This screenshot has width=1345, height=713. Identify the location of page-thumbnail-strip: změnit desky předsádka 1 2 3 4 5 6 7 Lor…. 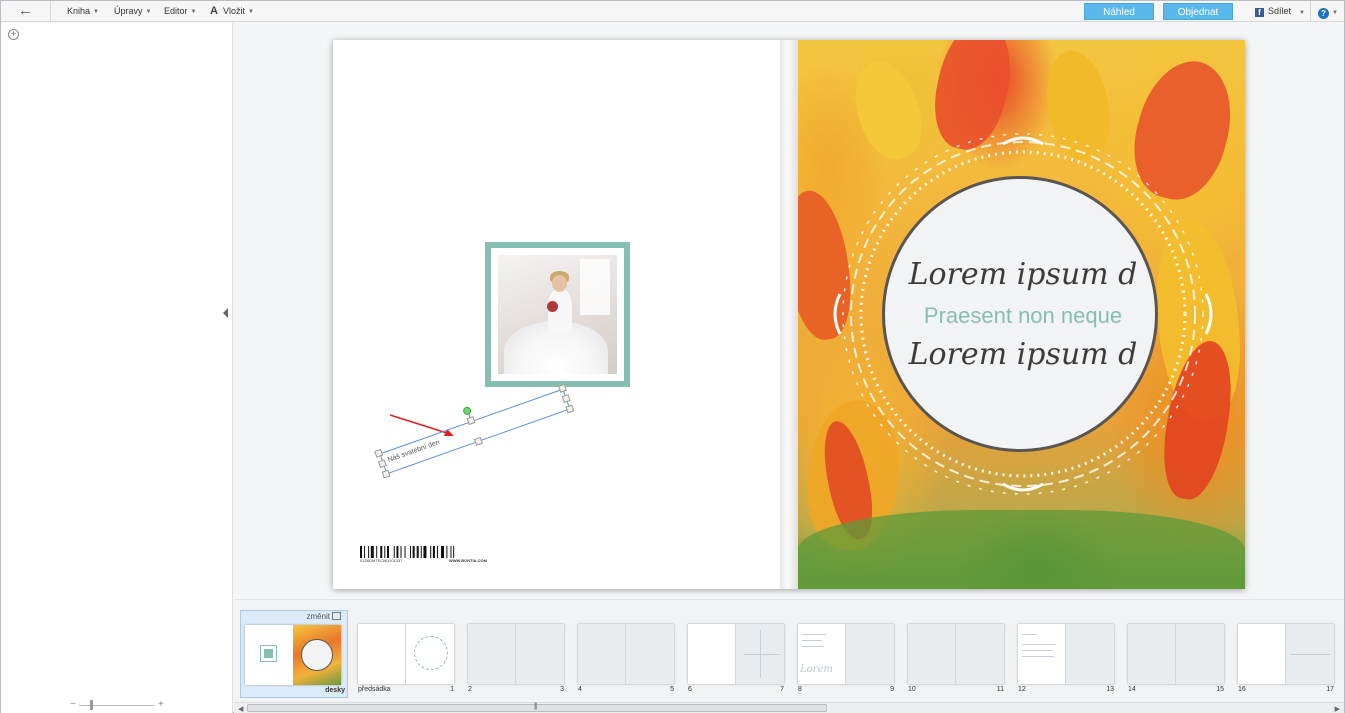
(789, 656).